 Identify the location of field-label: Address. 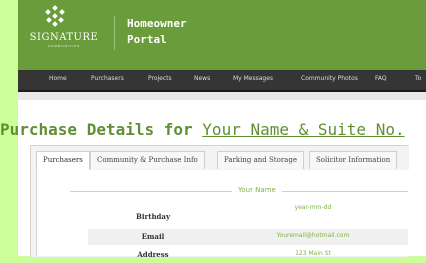
(153, 254).